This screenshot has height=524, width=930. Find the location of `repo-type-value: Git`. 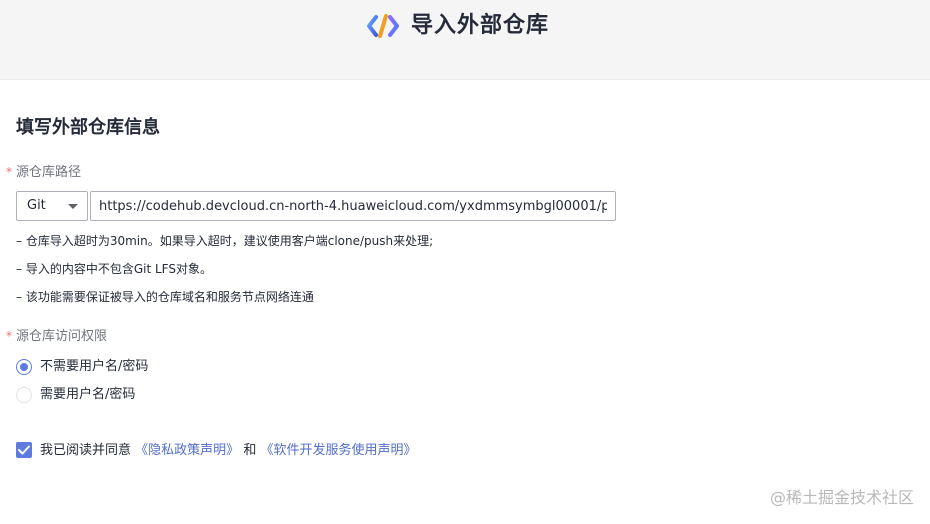

repo-type-value: Git is located at coordinates (36, 205).